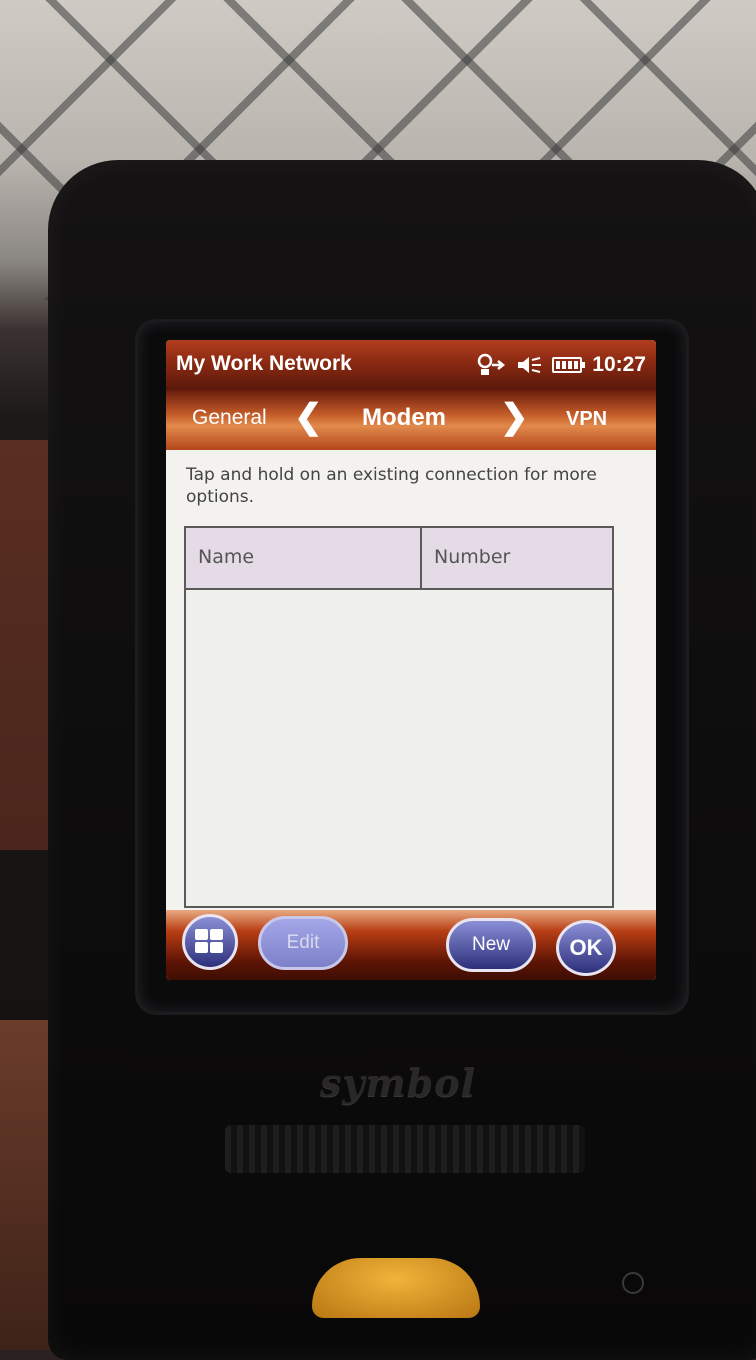 Image resolution: width=756 pixels, height=1360 pixels. What do you see at coordinates (411, 945) in the screenshot?
I see `softkey-bar: Edit New OK` at bounding box center [411, 945].